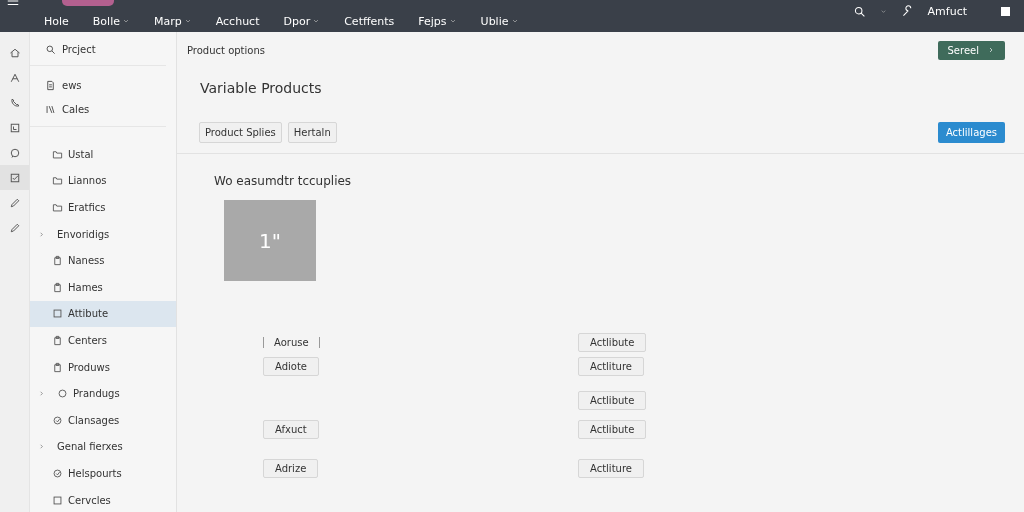 The height and width of the screenshot is (512, 1024). What do you see at coordinates (103, 314) in the screenshot?
I see `sidebar-item: Attibute` at bounding box center [103, 314].